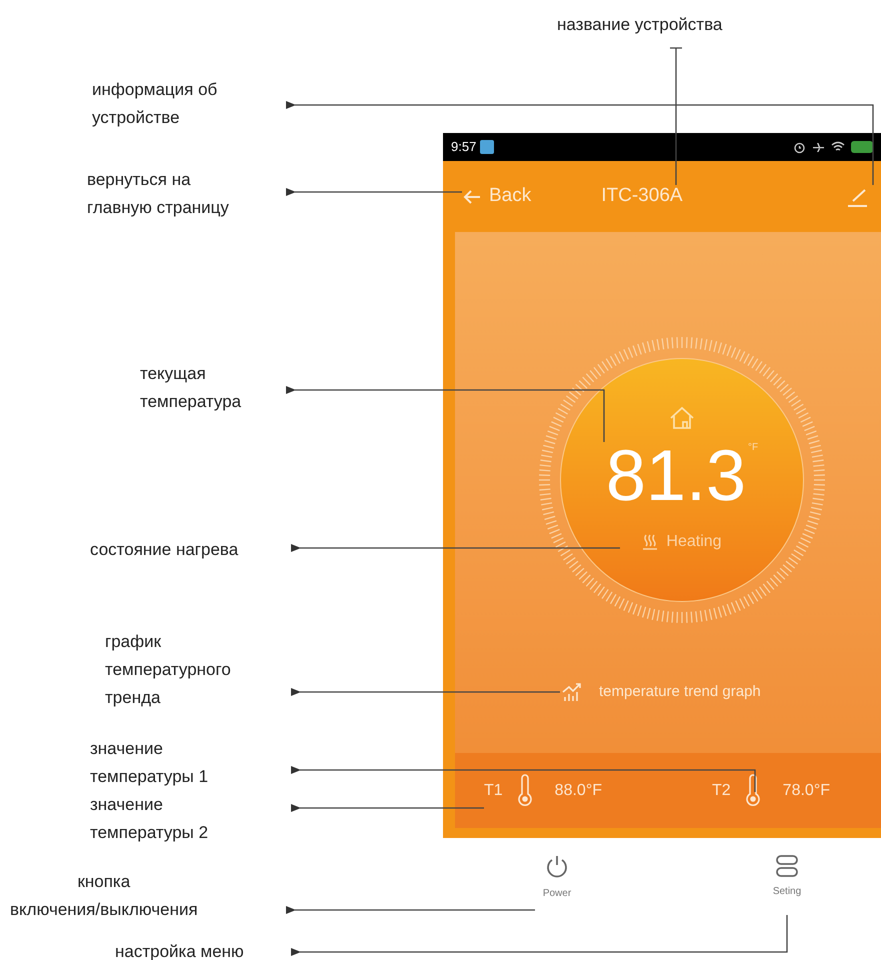 The image size is (881, 960). Describe the element at coordinates (149, 819) in the screenshot. I see `callout-label: значение температуры 2` at that location.